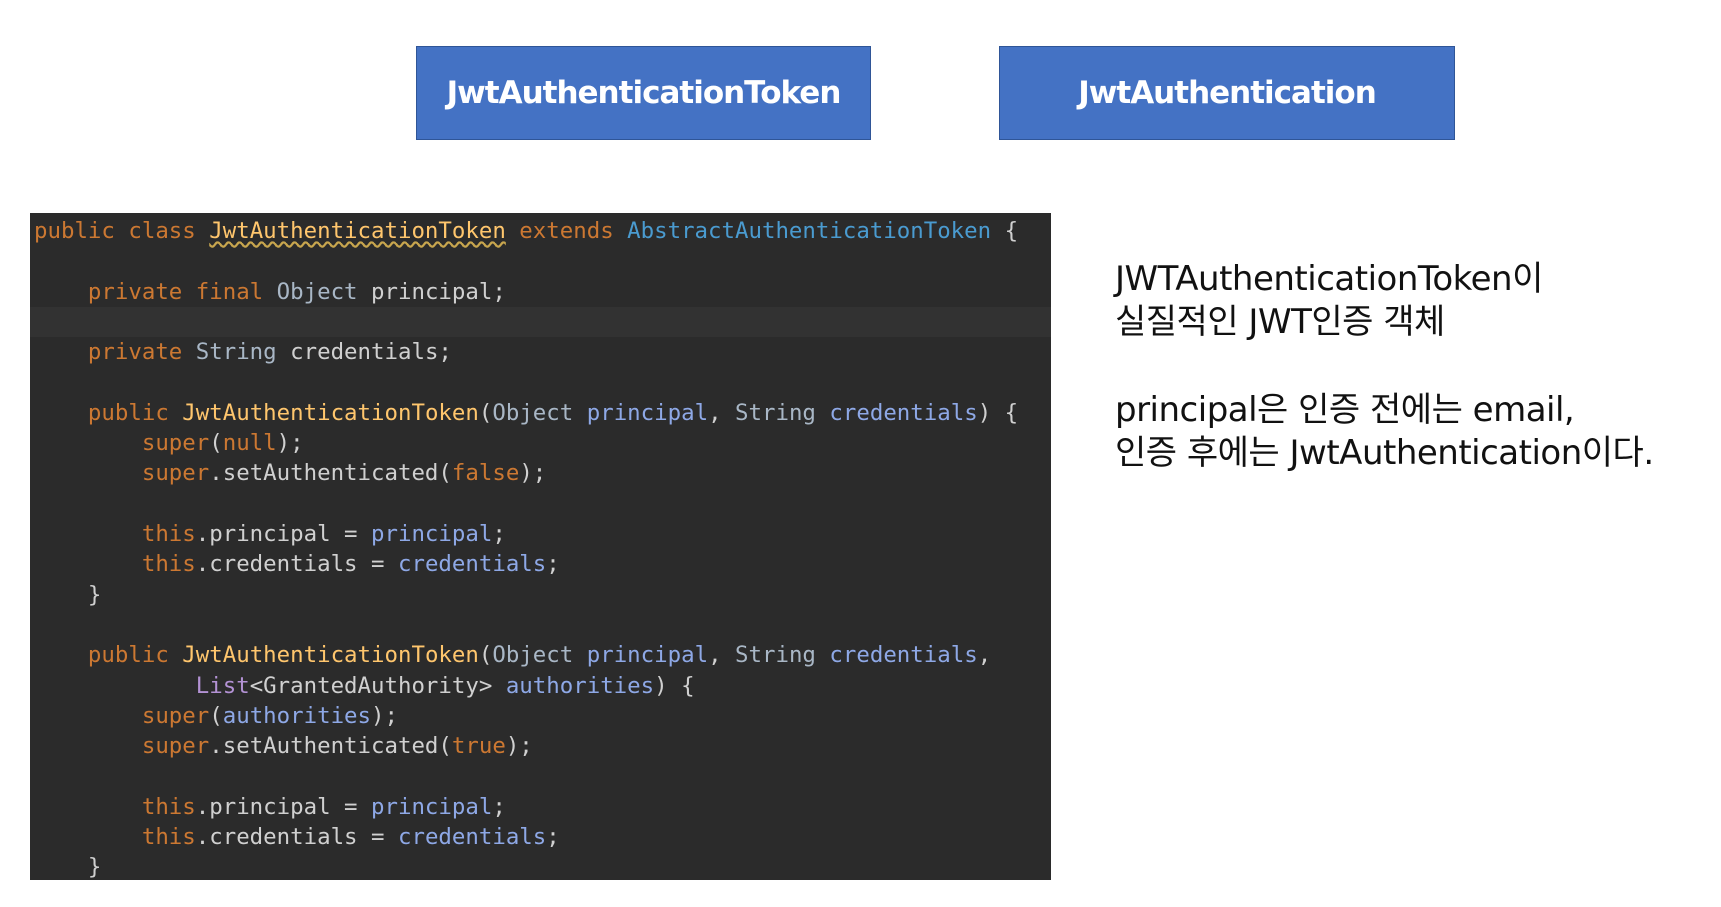 This screenshot has width=1721, height=907. I want to click on code-line: private String credentials;, so click(540, 352).